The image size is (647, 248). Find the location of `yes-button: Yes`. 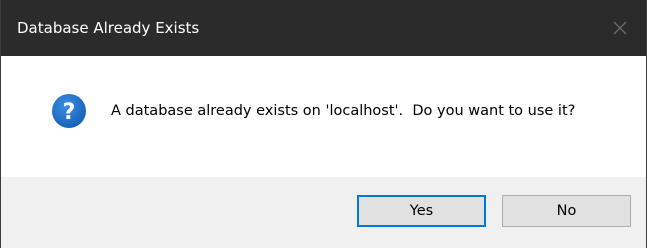

yes-button: Yes is located at coordinates (421, 211).